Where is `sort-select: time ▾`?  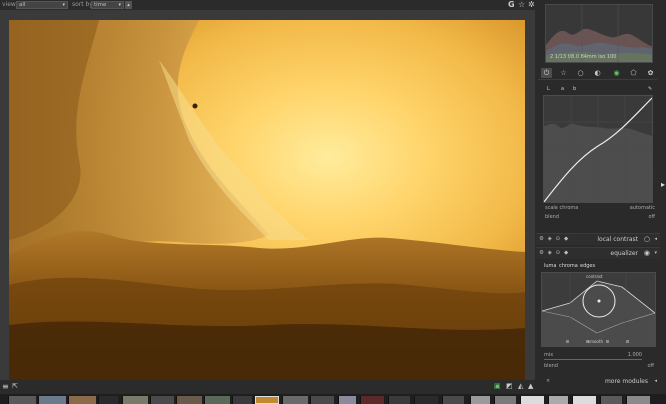 sort-select: time ▾ is located at coordinates (107, 5).